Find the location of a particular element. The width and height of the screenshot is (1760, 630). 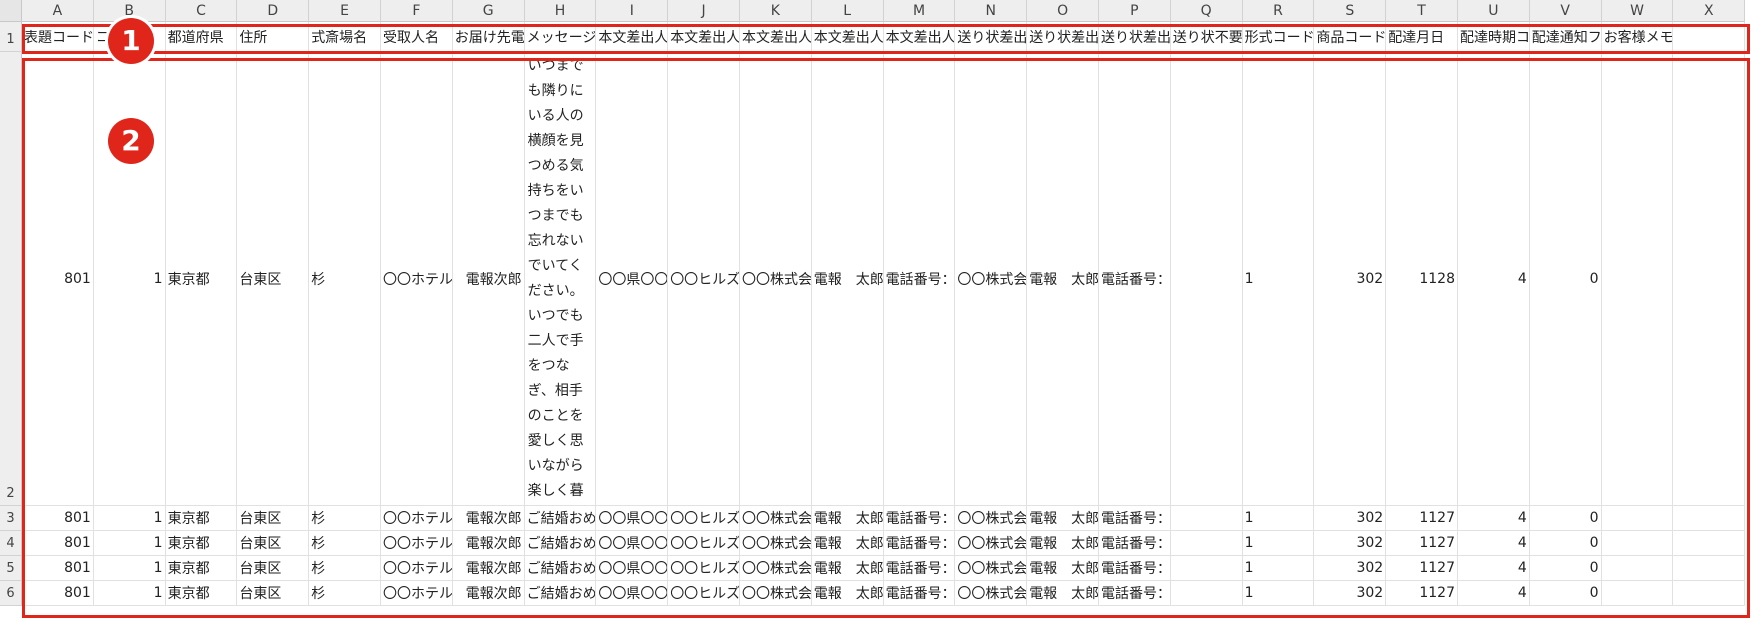

column-header-o: O is located at coordinates (1063, 11).